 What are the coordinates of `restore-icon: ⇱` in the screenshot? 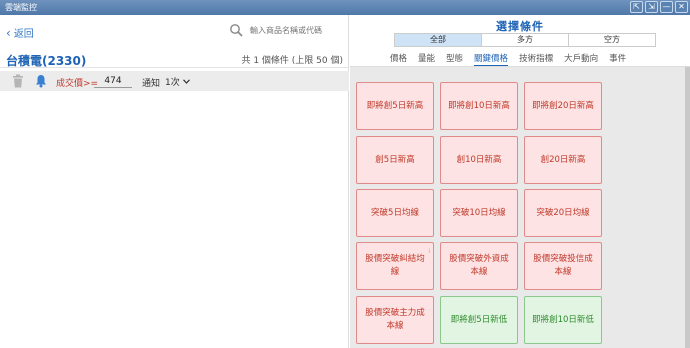 It's located at (636, 7).